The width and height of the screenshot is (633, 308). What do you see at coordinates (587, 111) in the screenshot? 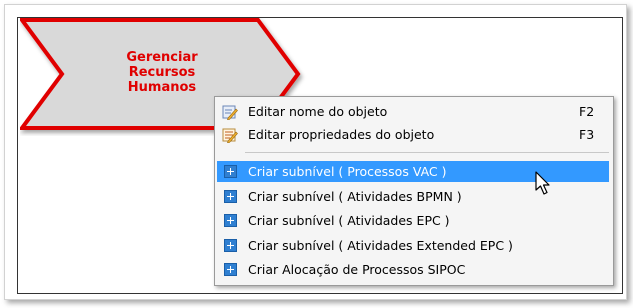
I see `menu-item-shortcut: F2` at bounding box center [587, 111].